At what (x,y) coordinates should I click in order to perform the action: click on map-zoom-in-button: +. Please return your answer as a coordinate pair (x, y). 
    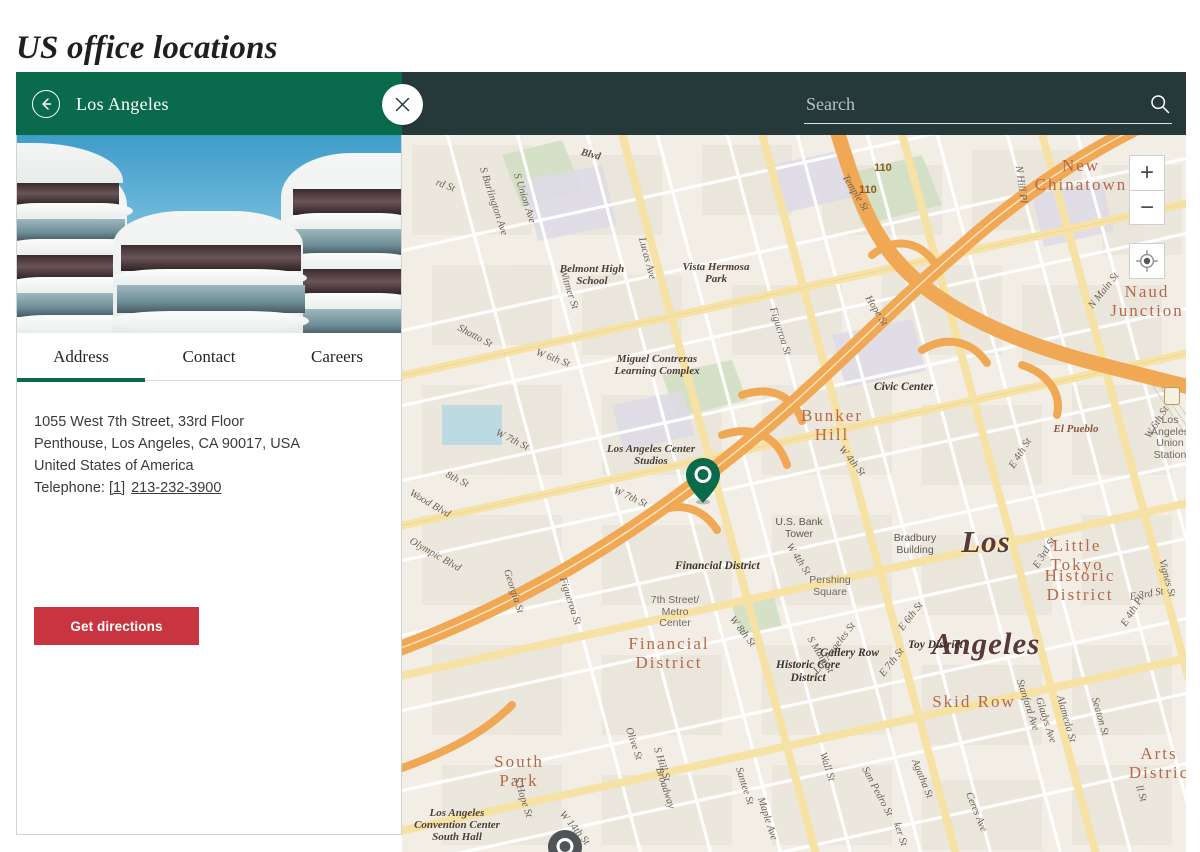
    Looking at the image, I should click on (1147, 172).